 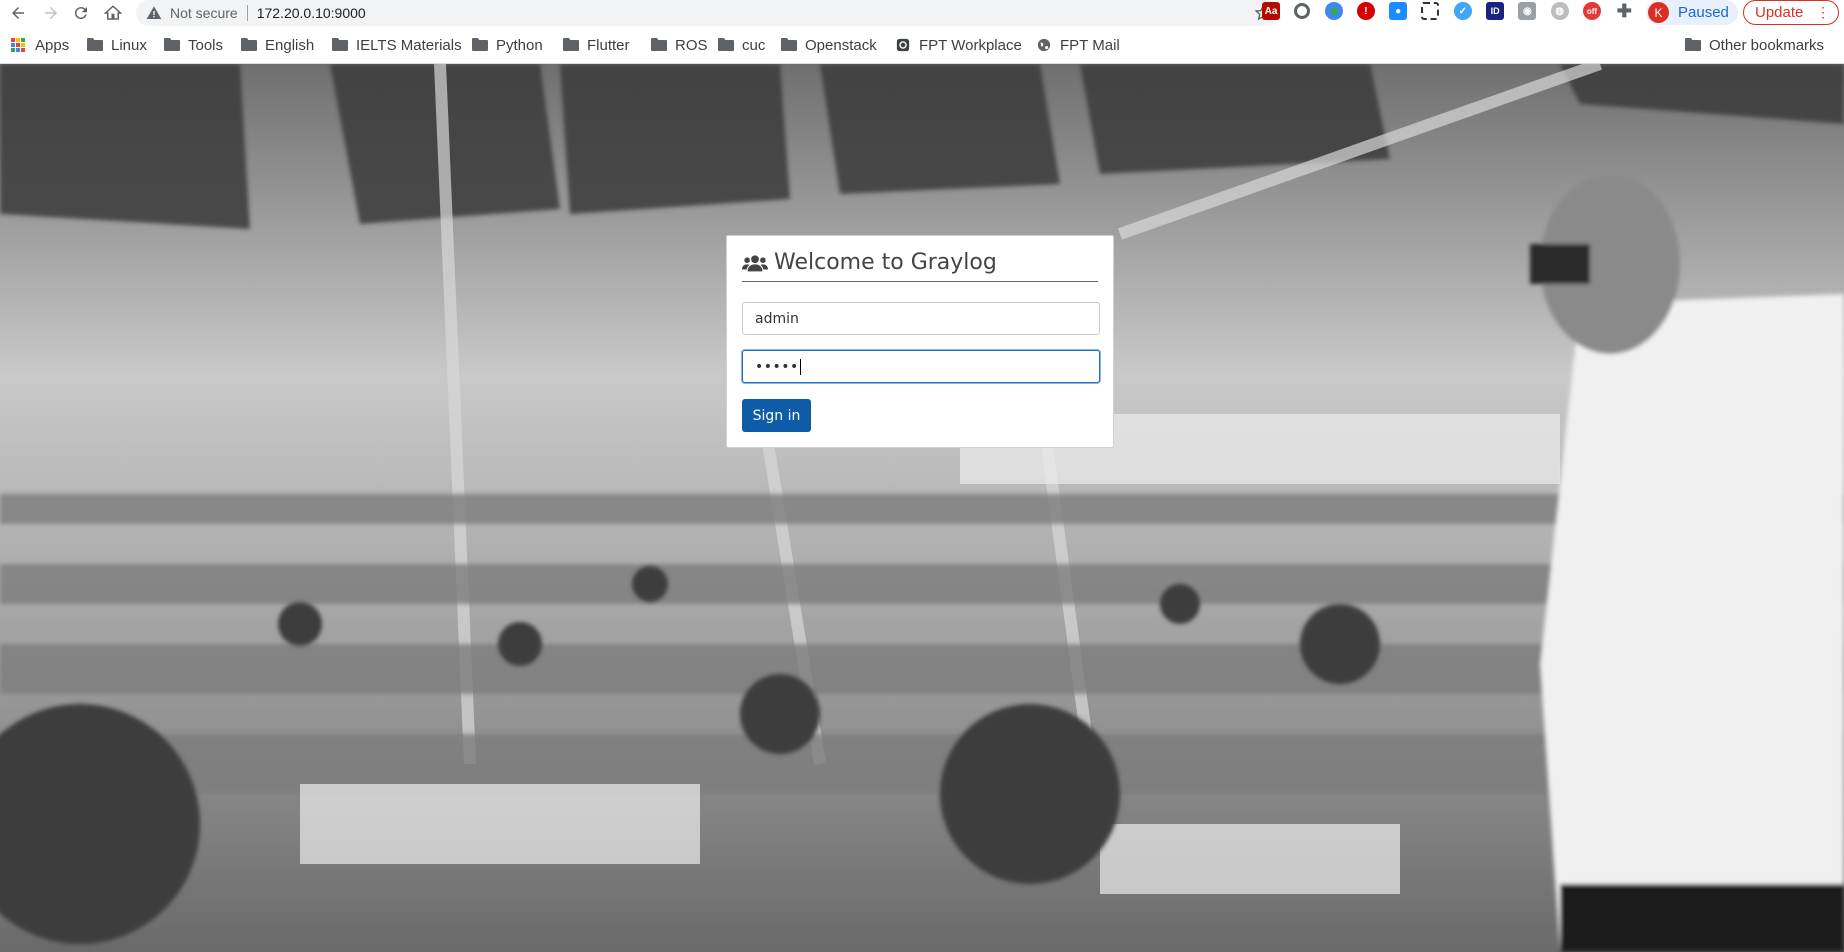 I want to click on reload-button, so click(x=81, y=13).